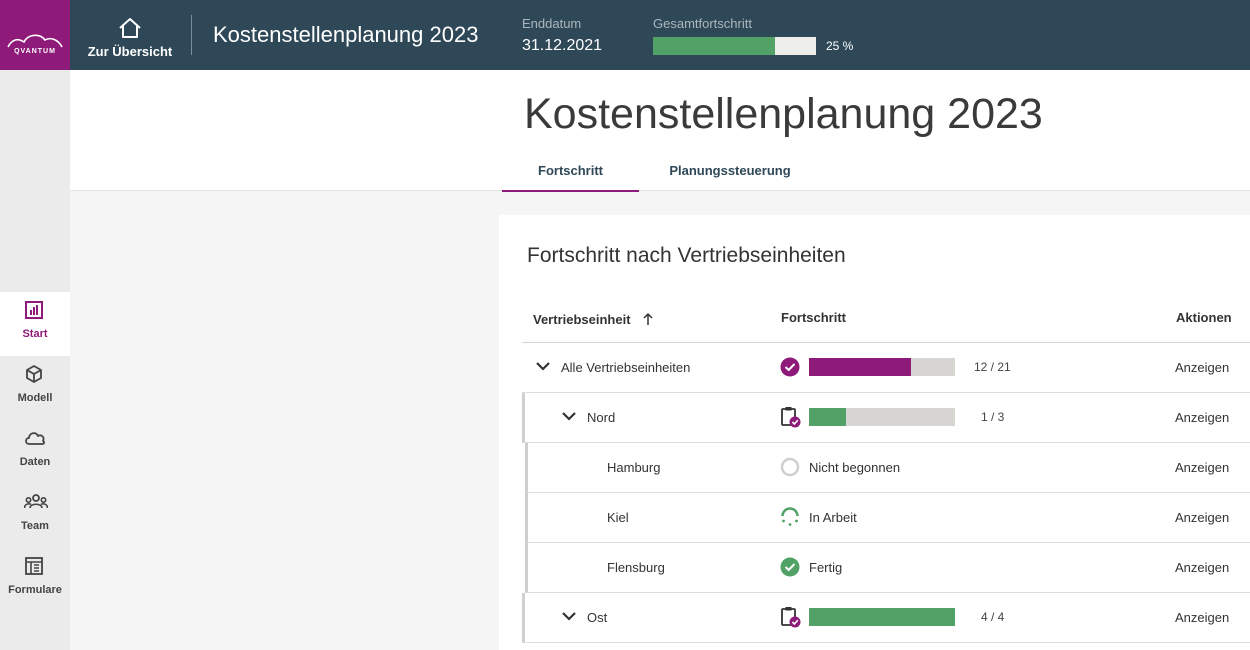 The width and height of the screenshot is (1250, 650). I want to click on unit-name: Ost, so click(597, 617).